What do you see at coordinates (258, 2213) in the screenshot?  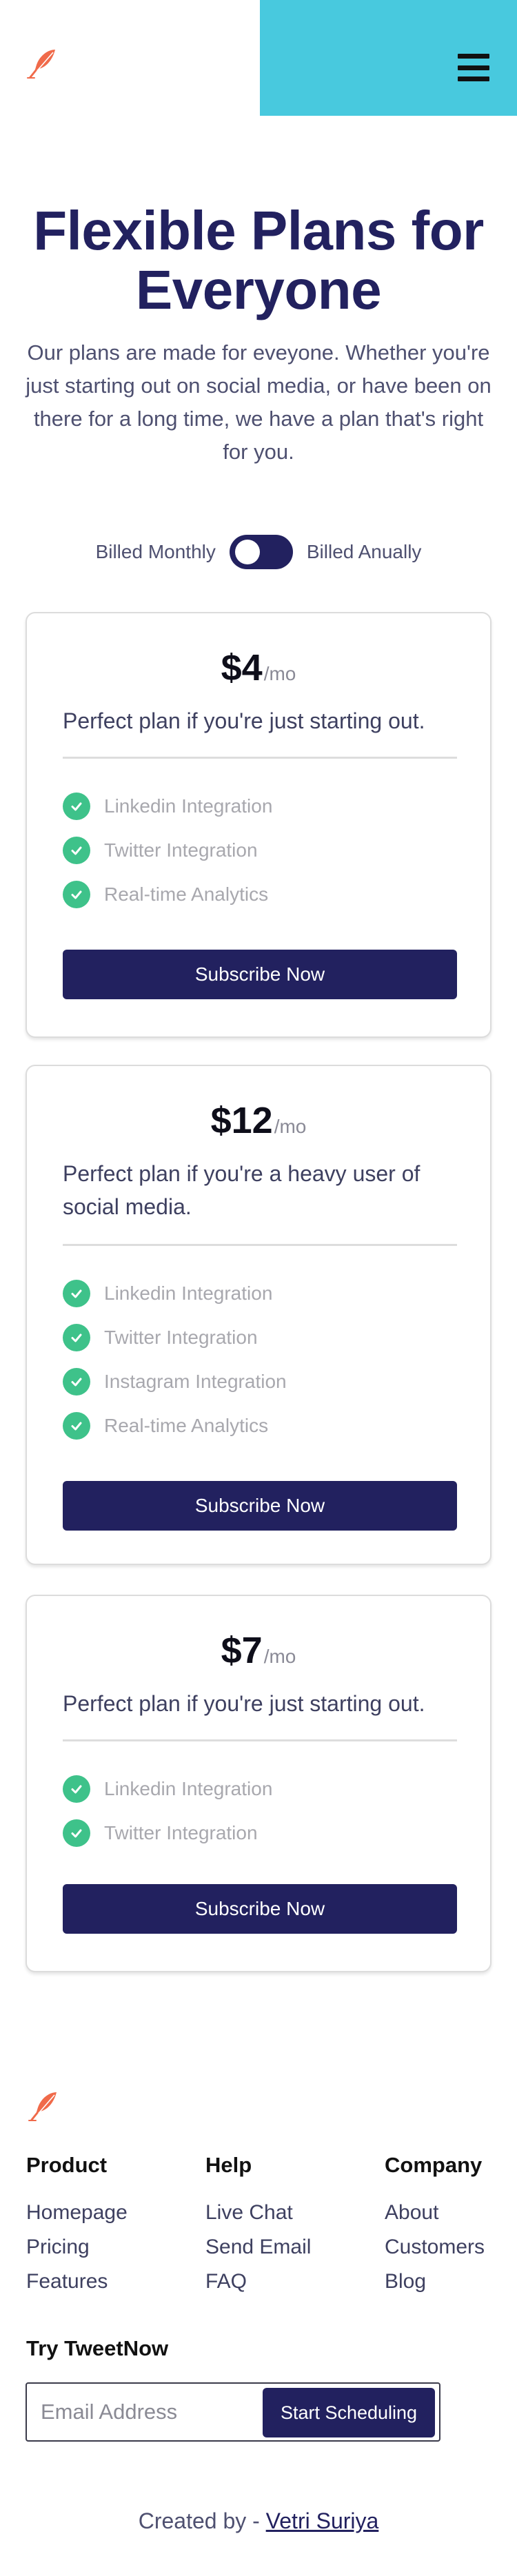 I see `footer-link: Live Chat` at bounding box center [258, 2213].